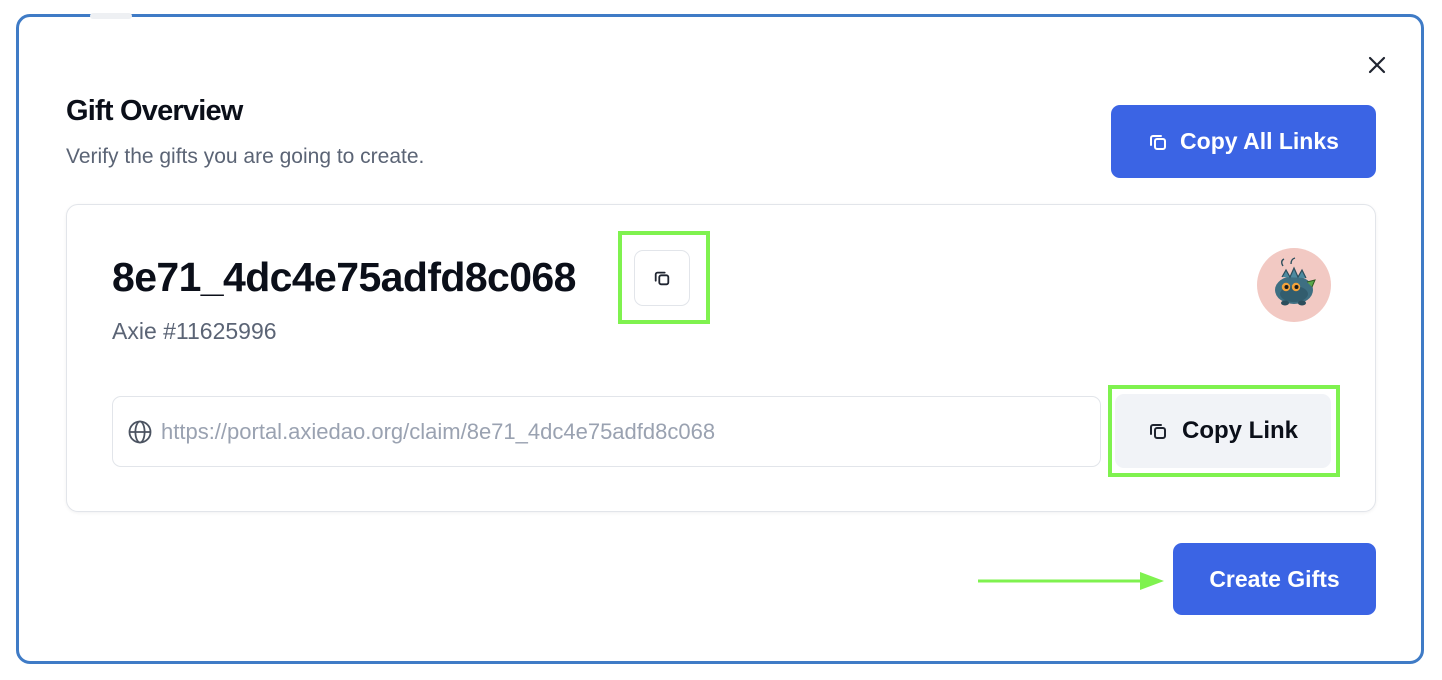  What do you see at coordinates (1071, 581) in the screenshot?
I see `annotation-arrow` at bounding box center [1071, 581].